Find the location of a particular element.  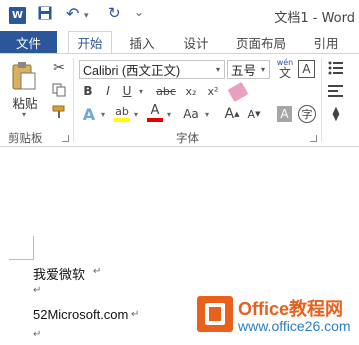

paste-button: 粘贴 is located at coordinates (25, 102).